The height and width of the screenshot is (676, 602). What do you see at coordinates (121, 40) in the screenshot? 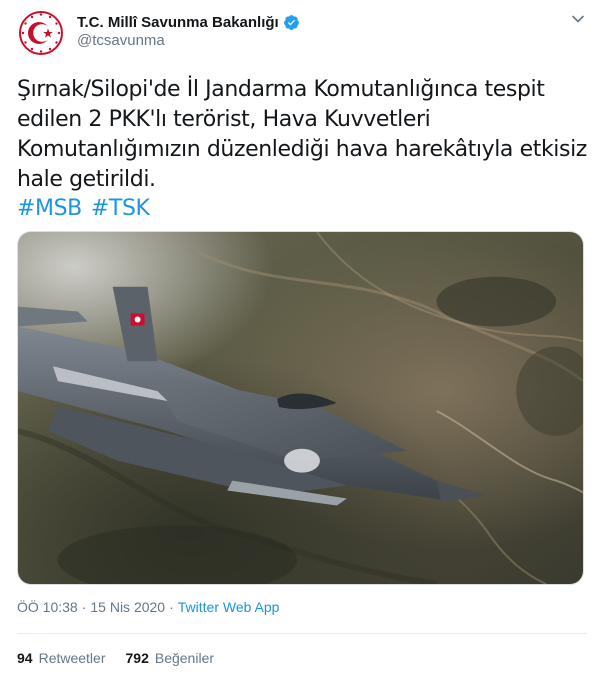
I see `author-handle: @tcsavunma` at bounding box center [121, 40].